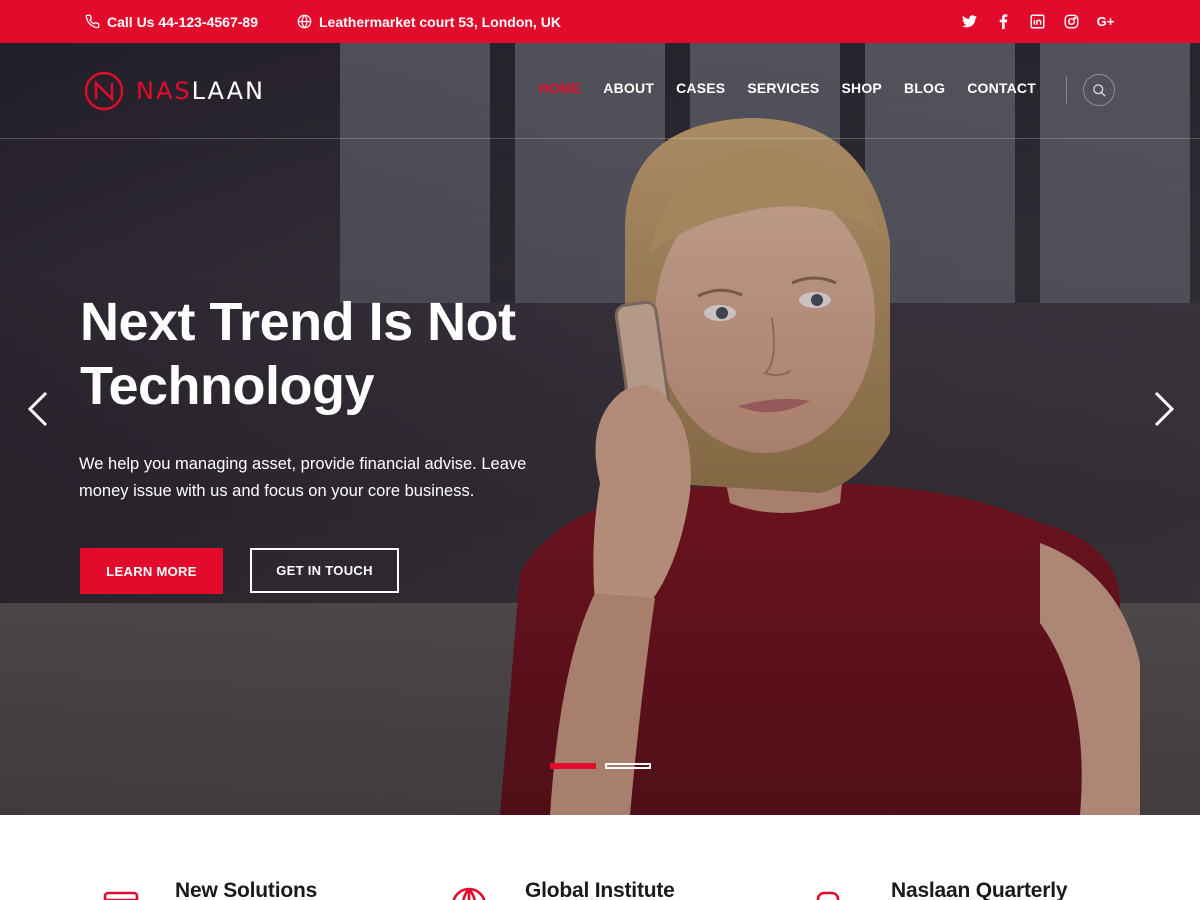 This screenshot has width=1200, height=900. Describe the element at coordinates (151, 571) in the screenshot. I see `learn-more-button: LEARN MORE` at that location.